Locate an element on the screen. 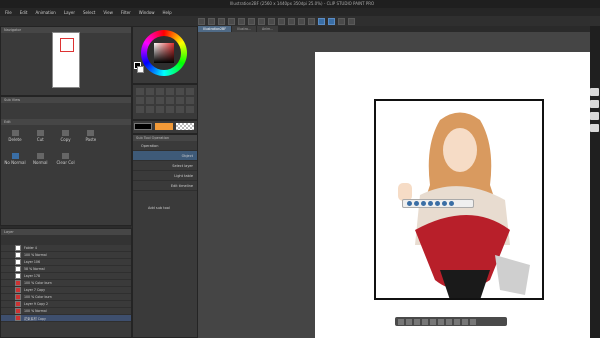 The height and width of the screenshot is (338, 600). layer-row: Layer 178 is located at coordinates (66, 276).